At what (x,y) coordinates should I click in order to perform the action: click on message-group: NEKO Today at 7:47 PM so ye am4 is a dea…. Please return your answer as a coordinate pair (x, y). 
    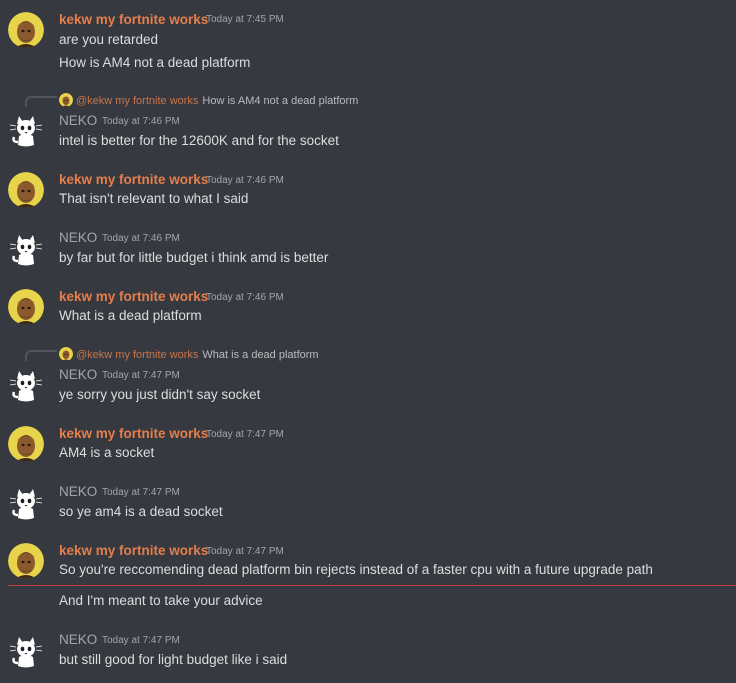
    Looking at the image, I should click on (368, 508).